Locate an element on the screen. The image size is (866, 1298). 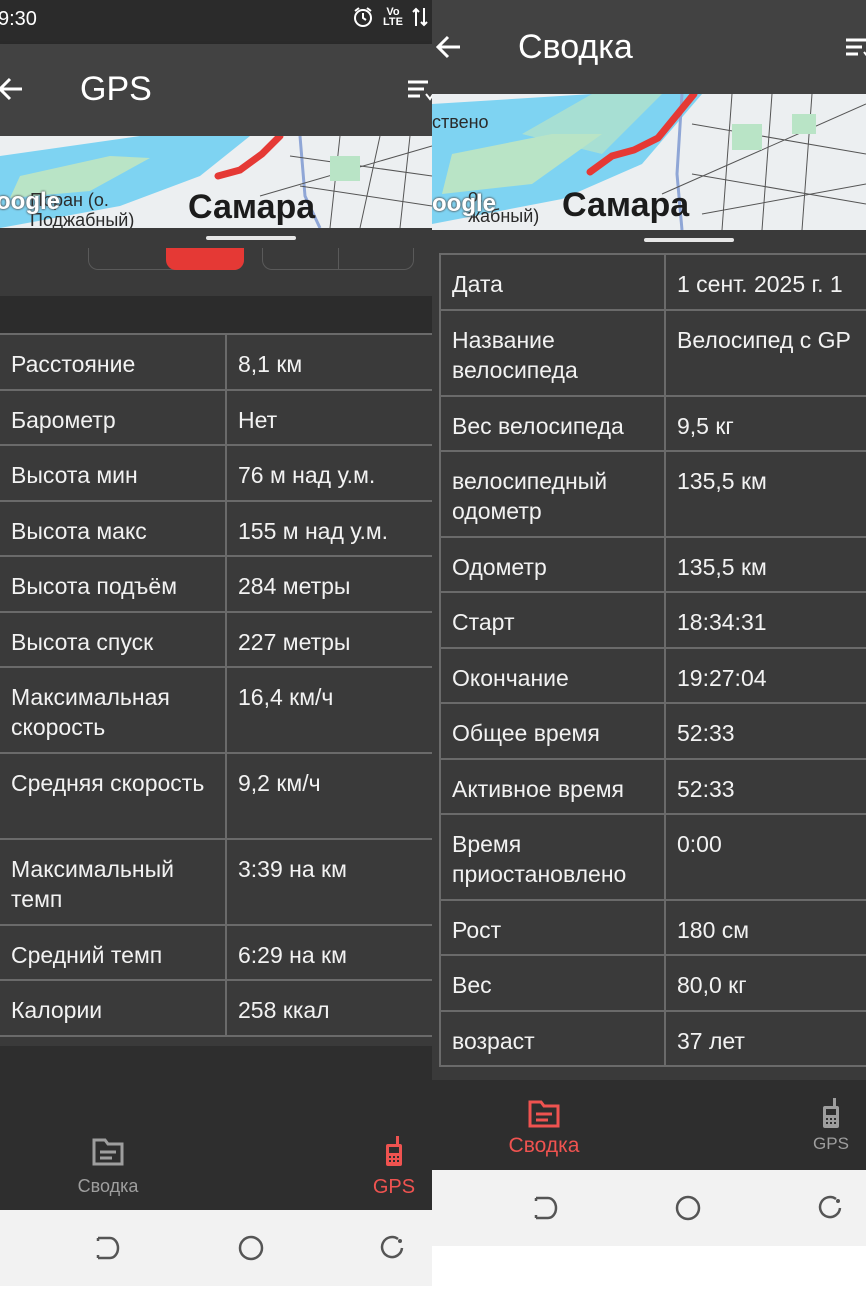
volte-icon: Vo LTE is located at coordinates (393, 17).